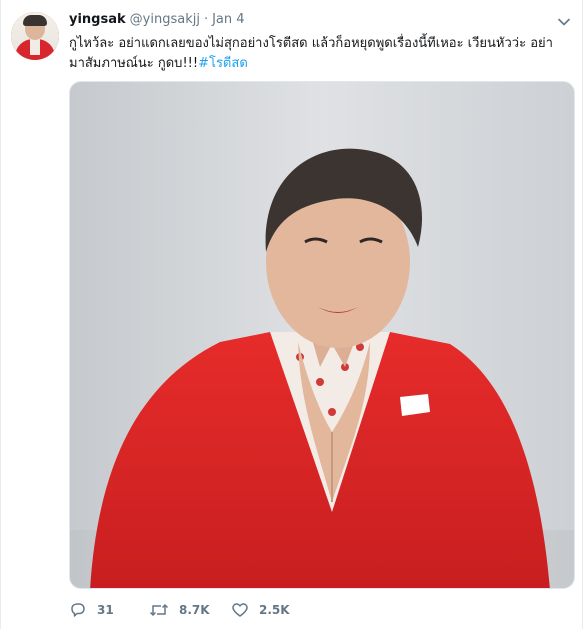  What do you see at coordinates (194, 610) in the screenshot?
I see `retweet-count: 8.7K` at bounding box center [194, 610].